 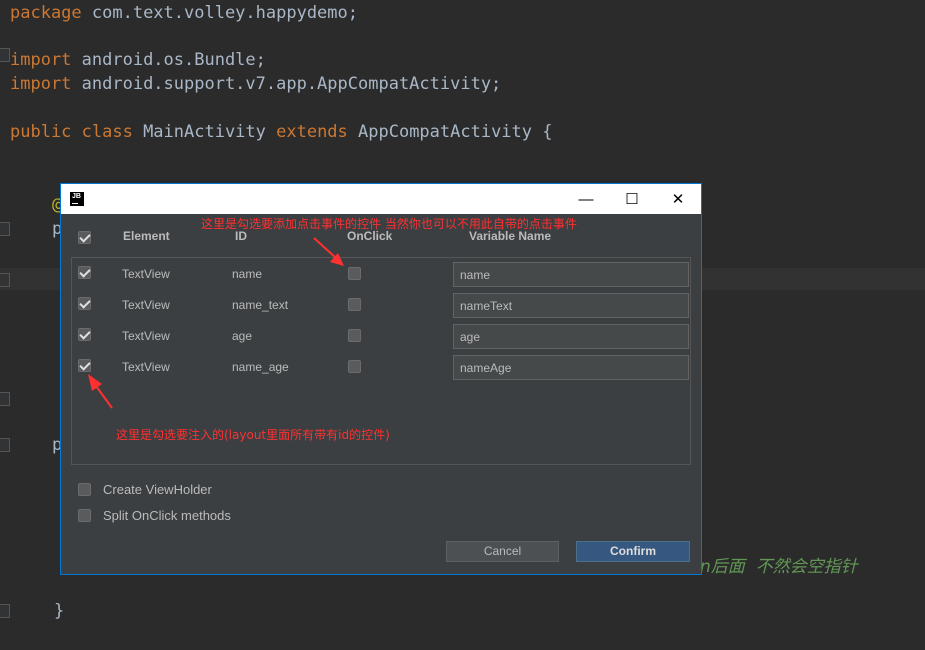 I want to click on close-button: ✕, so click(x=678, y=199).